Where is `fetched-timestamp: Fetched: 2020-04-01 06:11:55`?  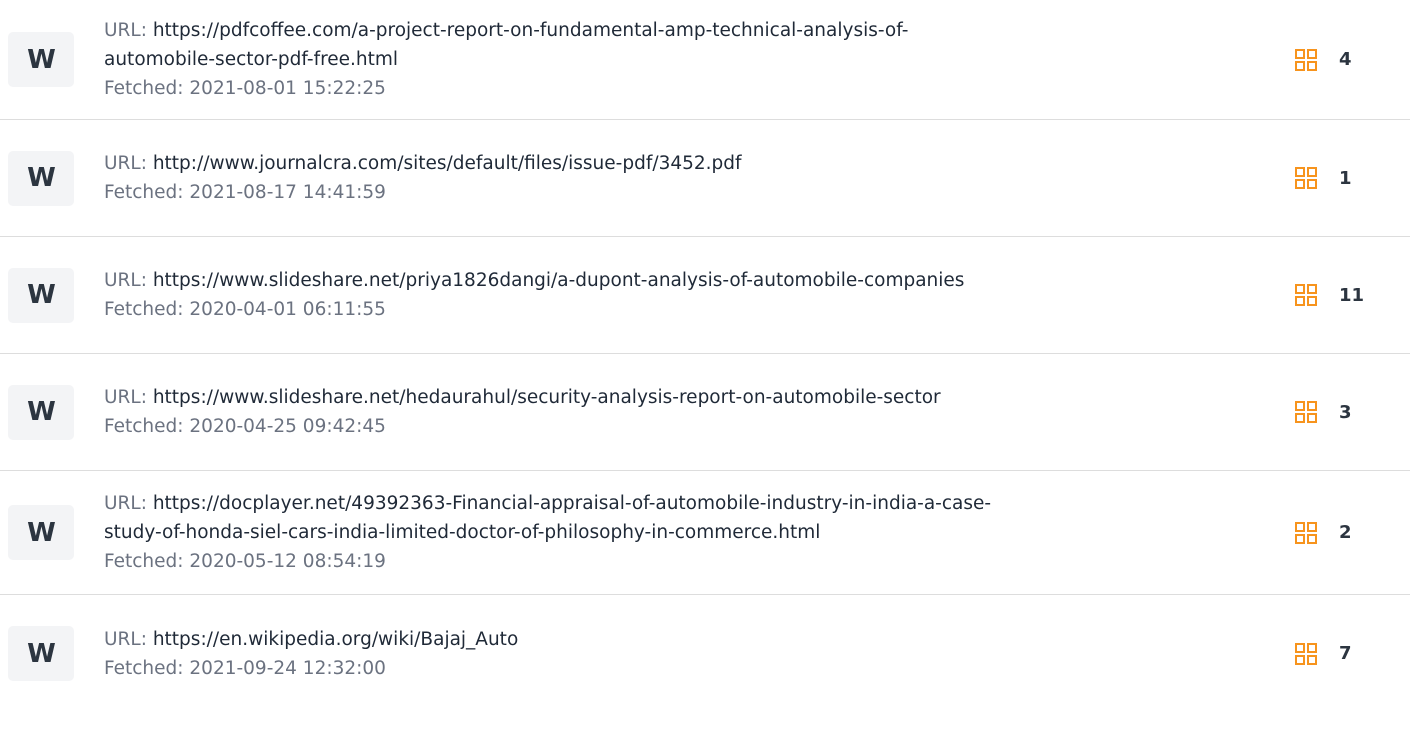
fetched-timestamp: Fetched: 2020-04-01 06:11:55 is located at coordinates (245, 309).